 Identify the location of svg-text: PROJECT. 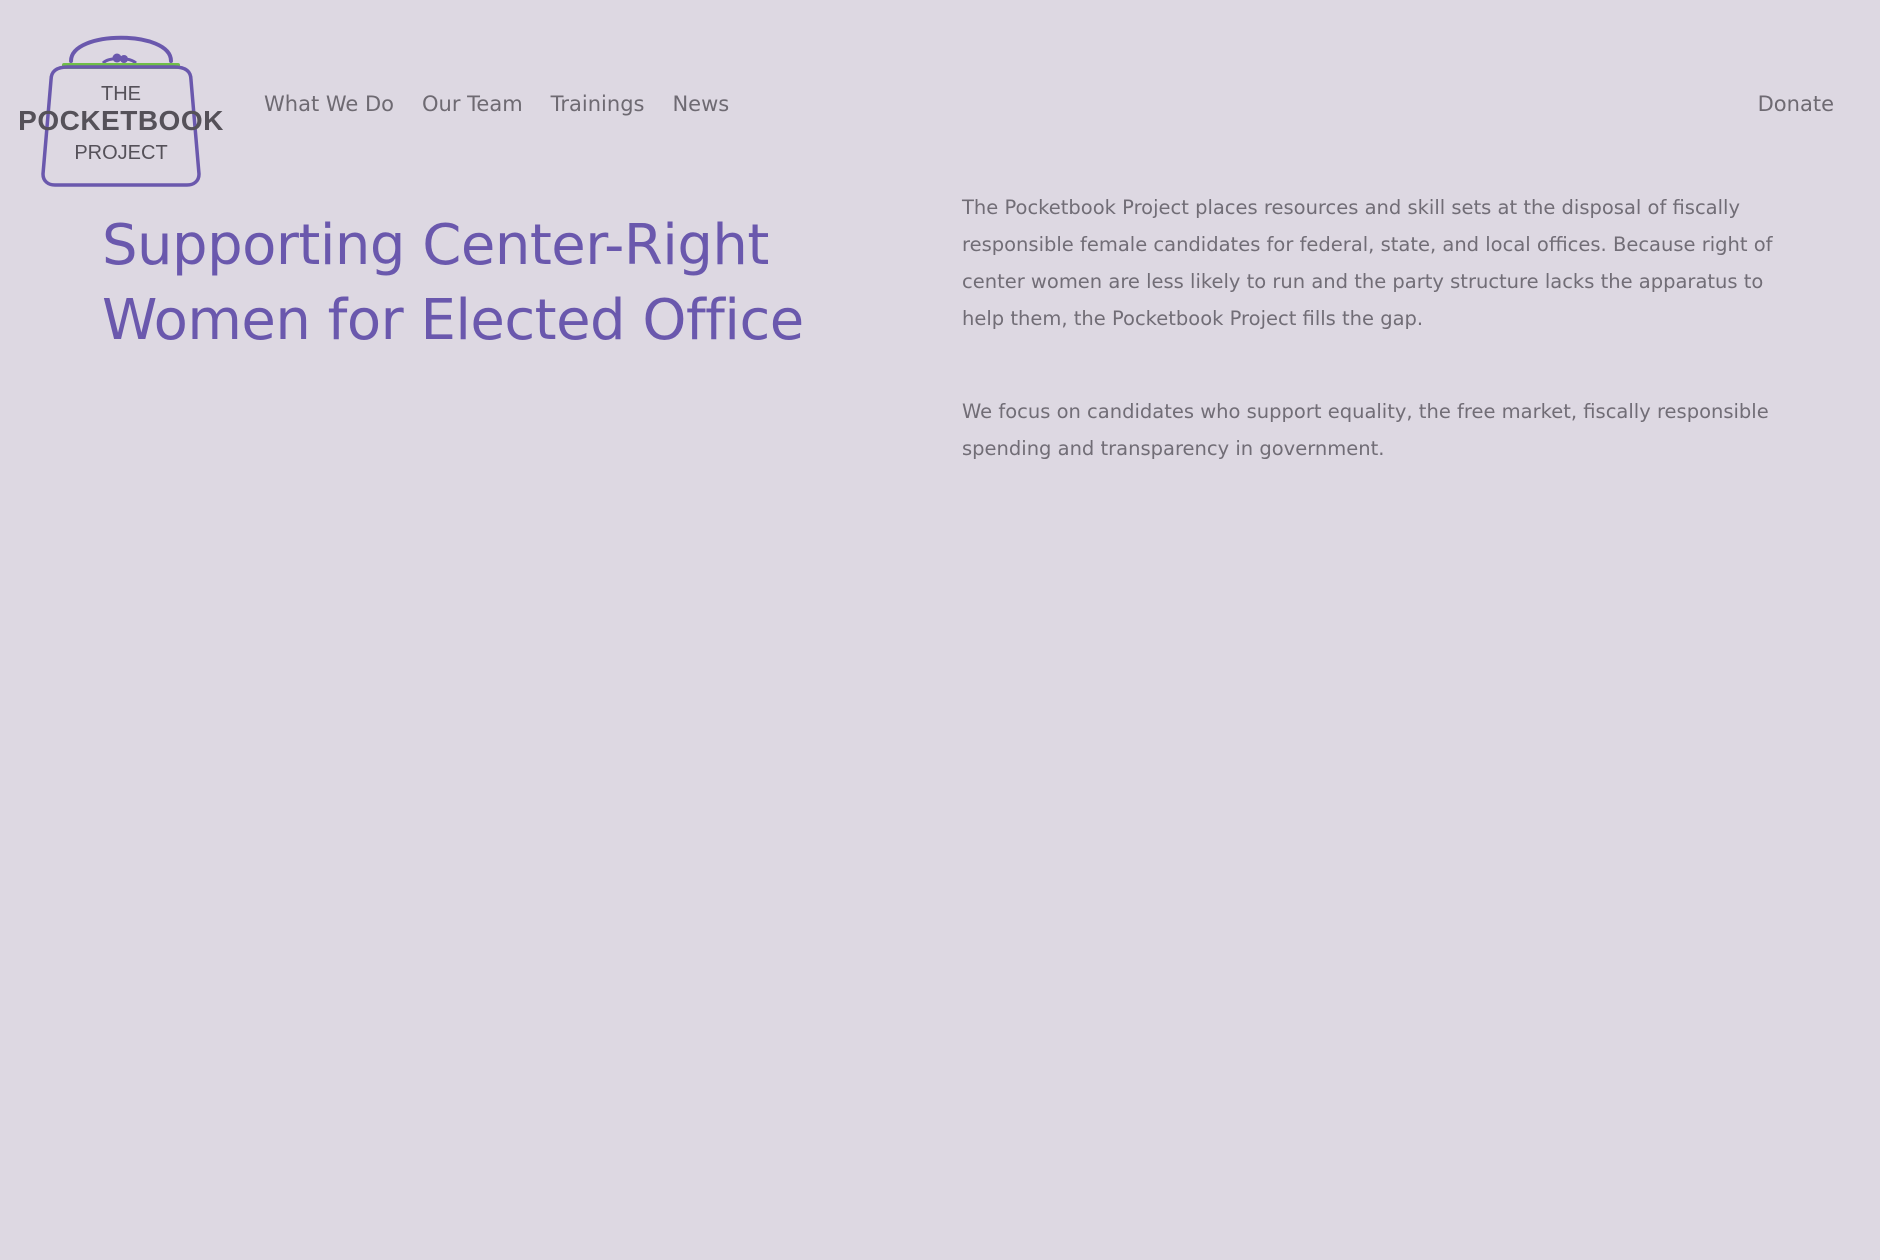
(120, 153).